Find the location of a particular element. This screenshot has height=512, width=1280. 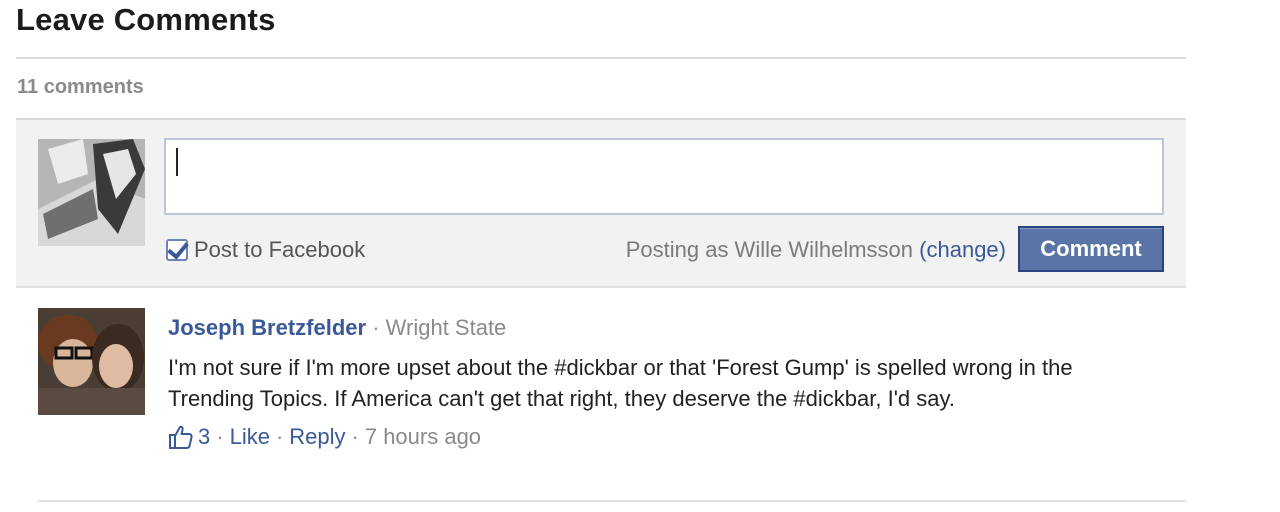

comment-header: Joseph Bretzfelder · Wright State is located at coordinates (668, 328).